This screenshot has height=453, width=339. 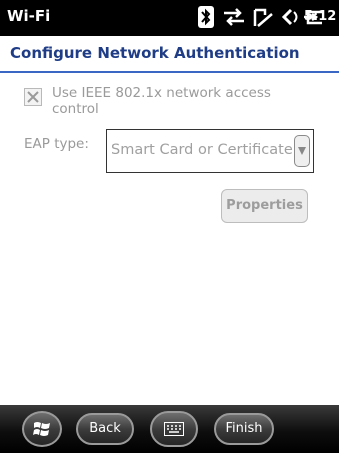 I want to click on checkmark-icon, so click(x=33, y=97).